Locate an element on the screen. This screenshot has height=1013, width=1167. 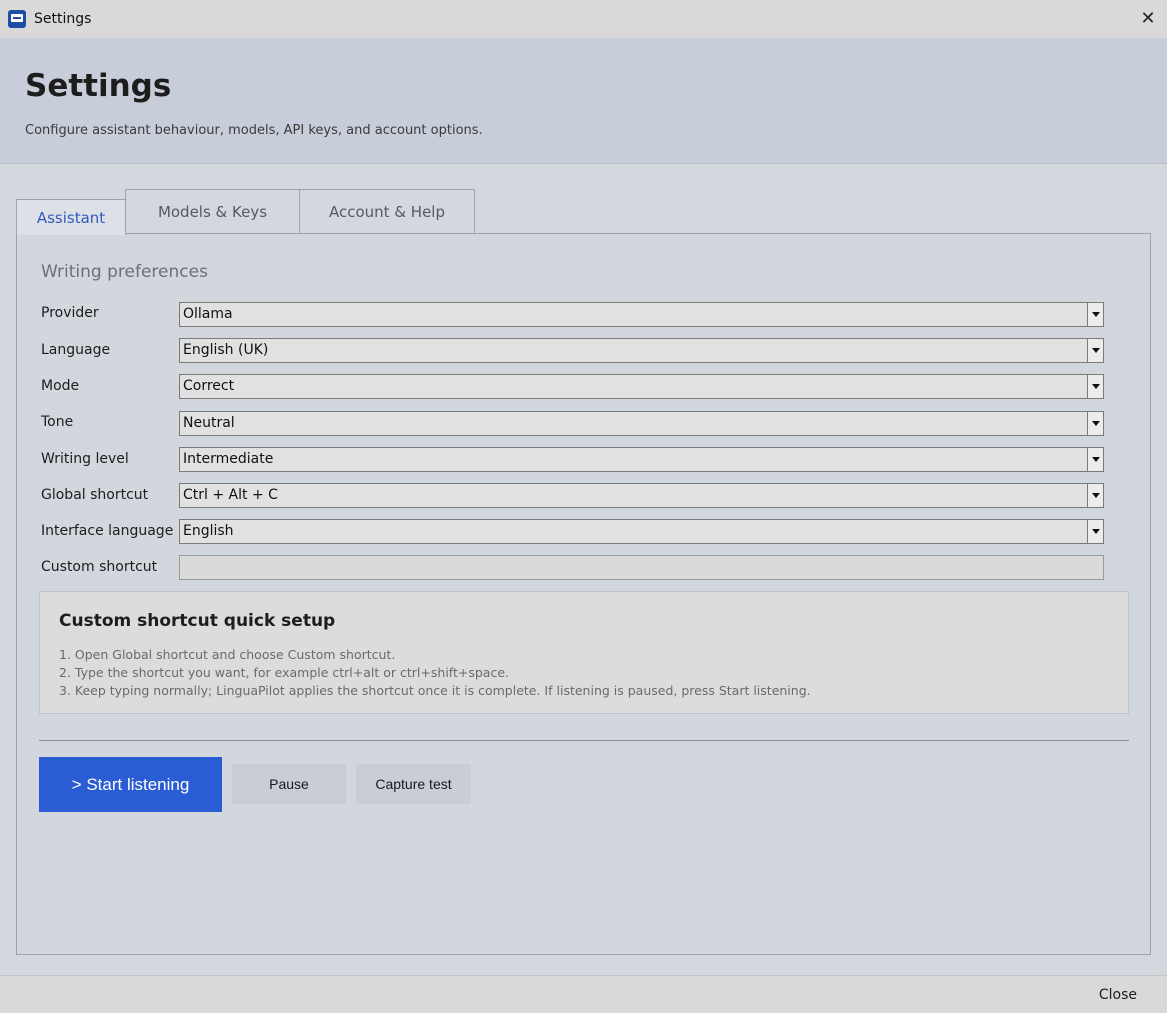
global-shortcut-value: Ctrl + Alt + C is located at coordinates (230, 495).